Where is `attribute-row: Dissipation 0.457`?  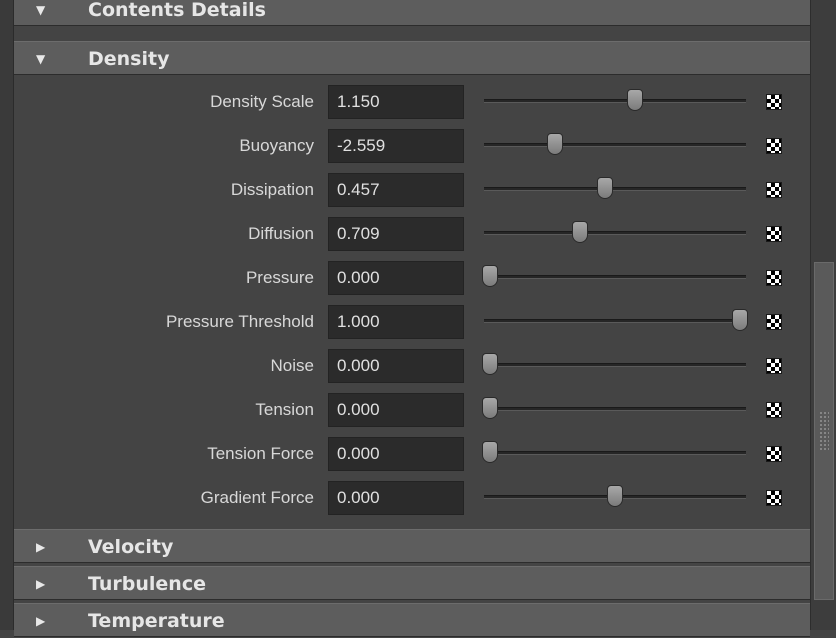 attribute-row: Dissipation 0.457 is located at coordinates (412, 190).